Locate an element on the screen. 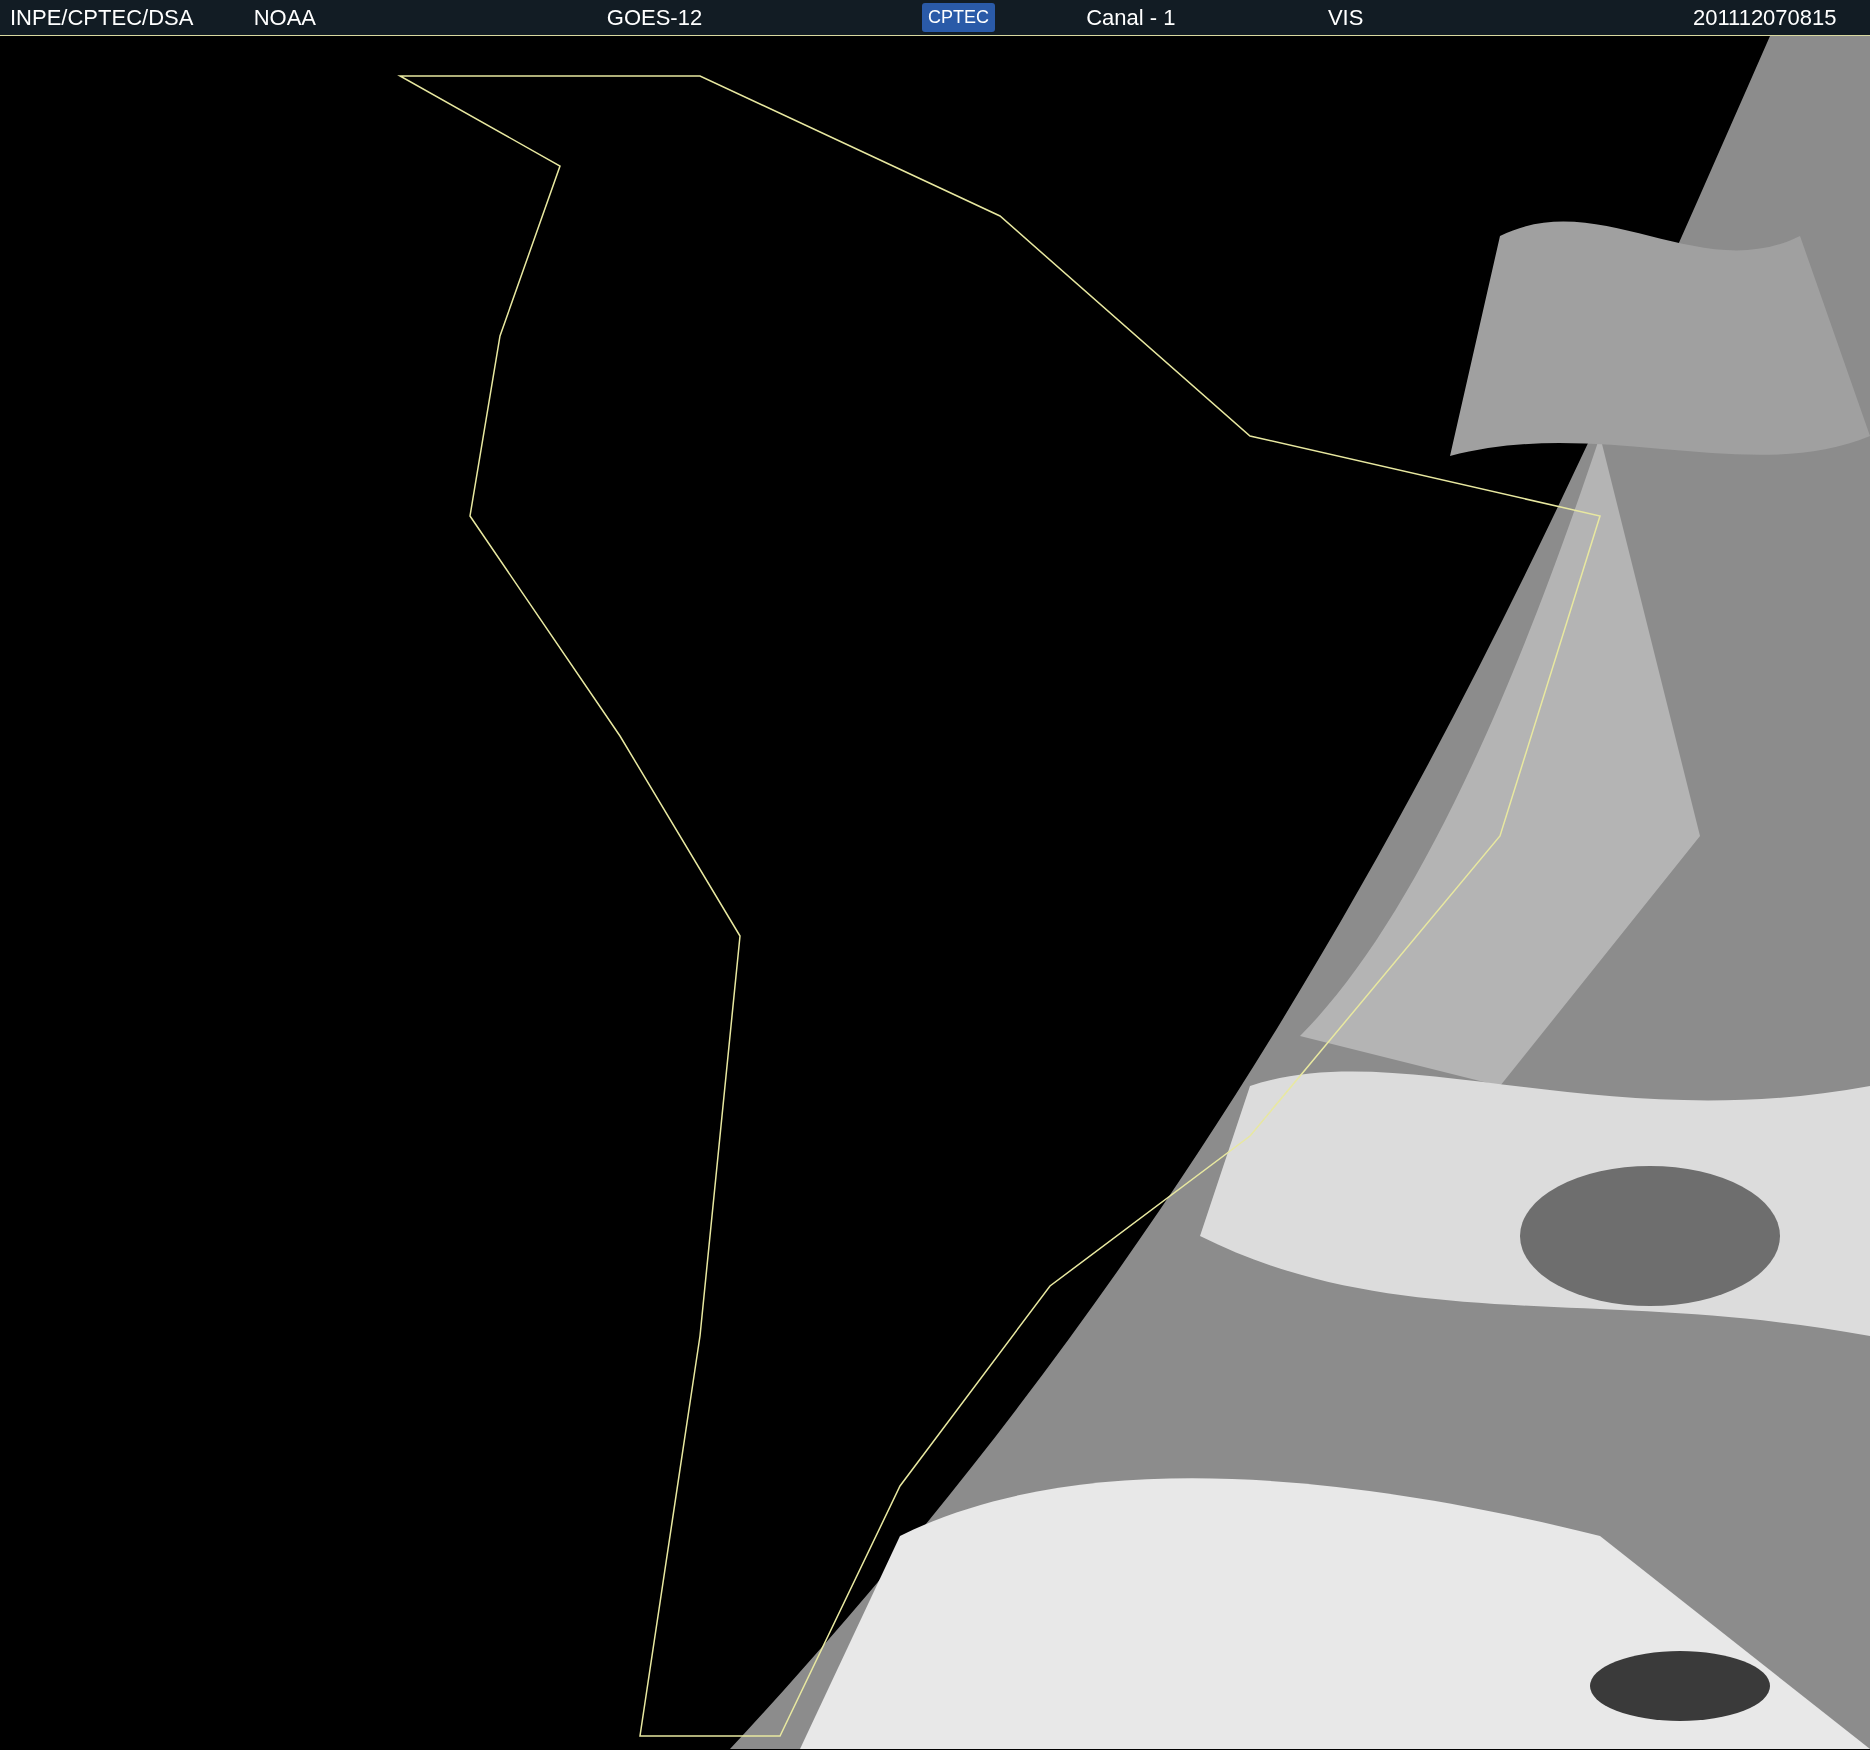  header-text: Canal - 1 is located at coordinates (1131, 17).